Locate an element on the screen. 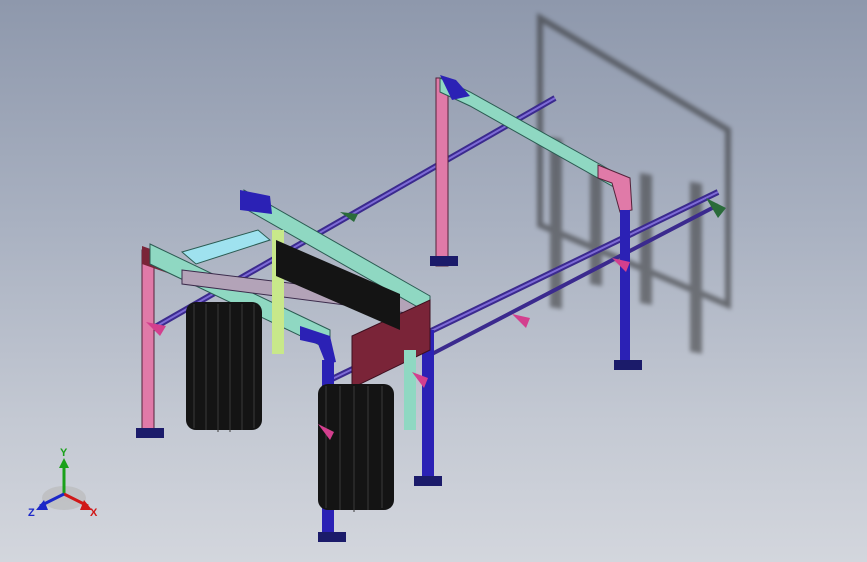  orientation-triad: Y X Z is located at coordinates (66, 486).